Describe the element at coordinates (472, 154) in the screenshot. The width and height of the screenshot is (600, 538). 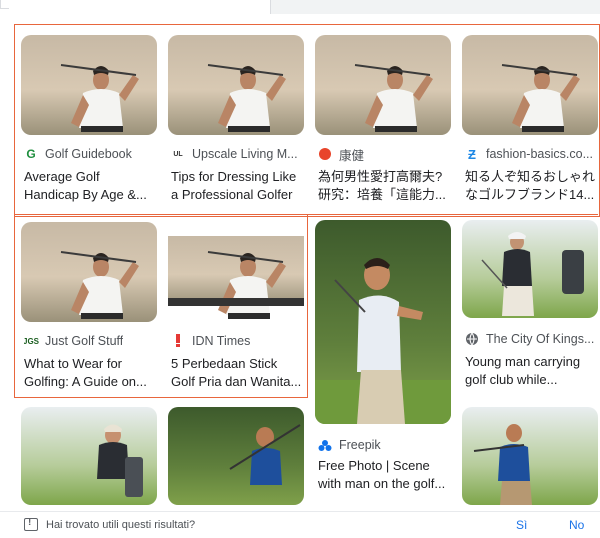
I see `fashion-basics-icon: Ƶ` at that location.